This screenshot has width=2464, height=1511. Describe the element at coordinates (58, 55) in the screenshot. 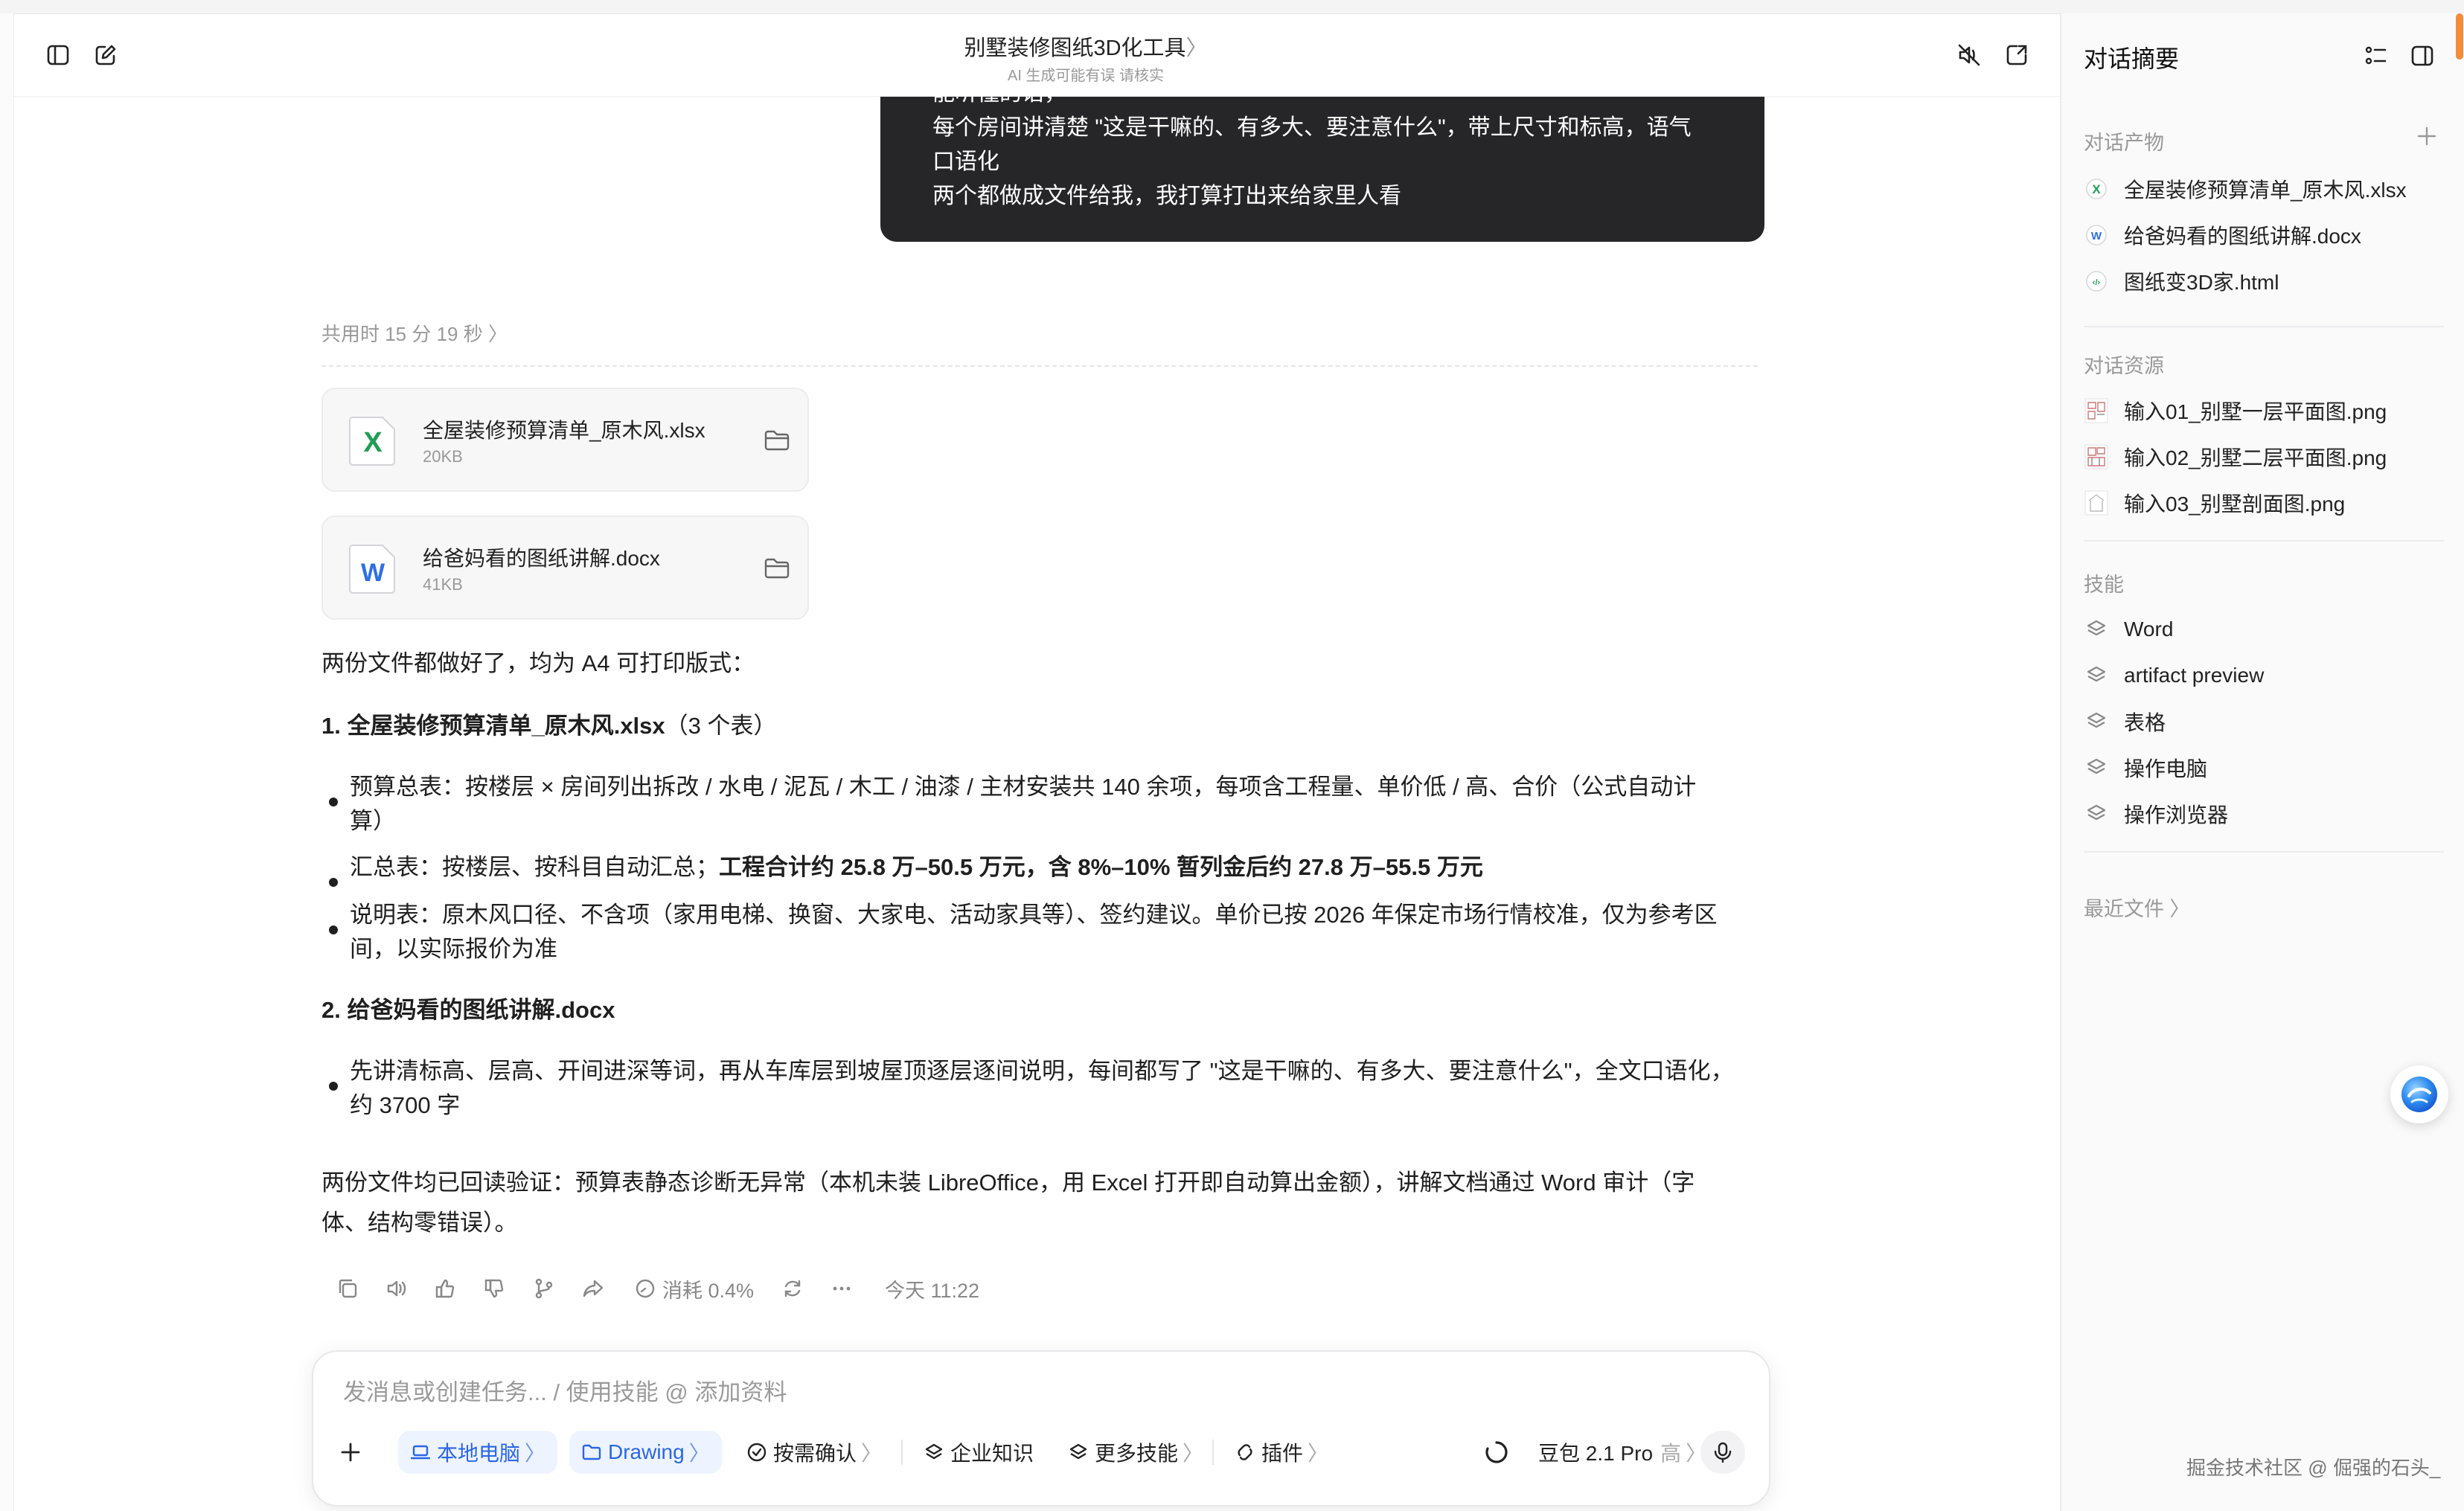

I see `sidebar-toggle-icon` at that location.